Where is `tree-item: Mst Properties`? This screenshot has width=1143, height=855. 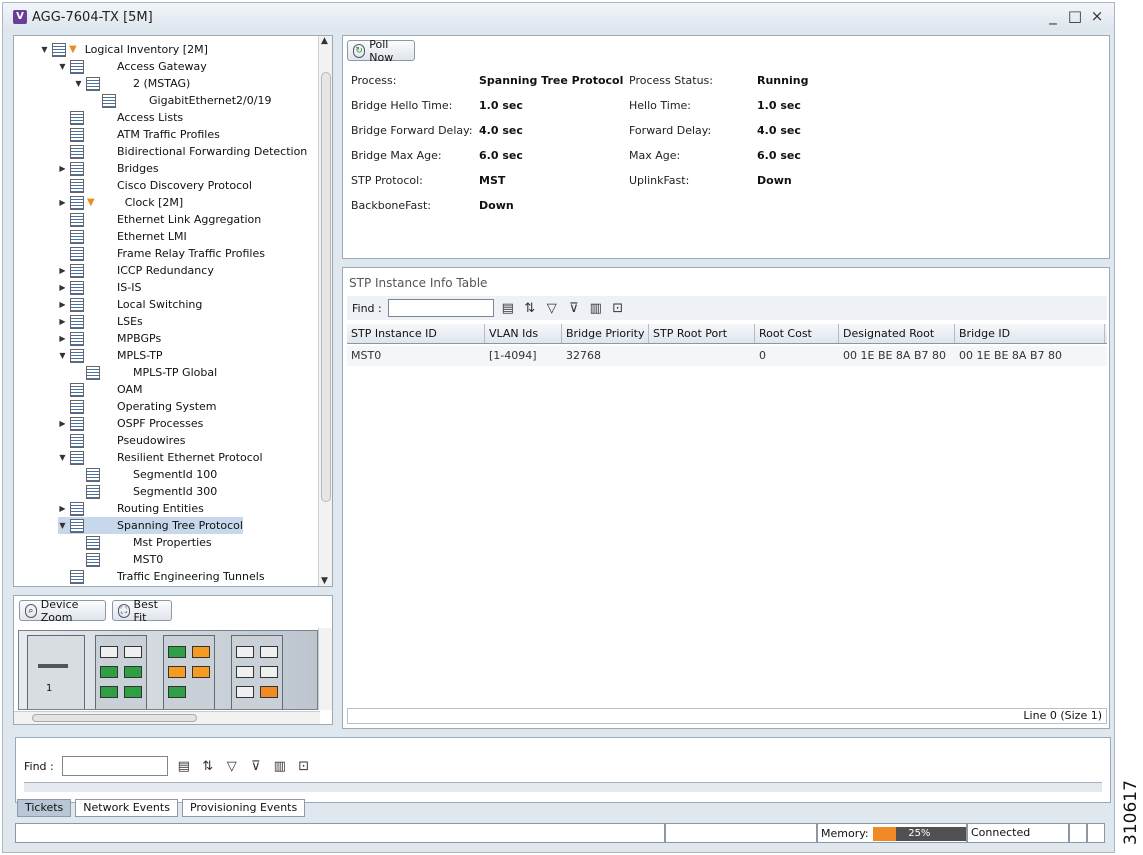 tree-item: Mst Properties is located at coordinates (143, 542).